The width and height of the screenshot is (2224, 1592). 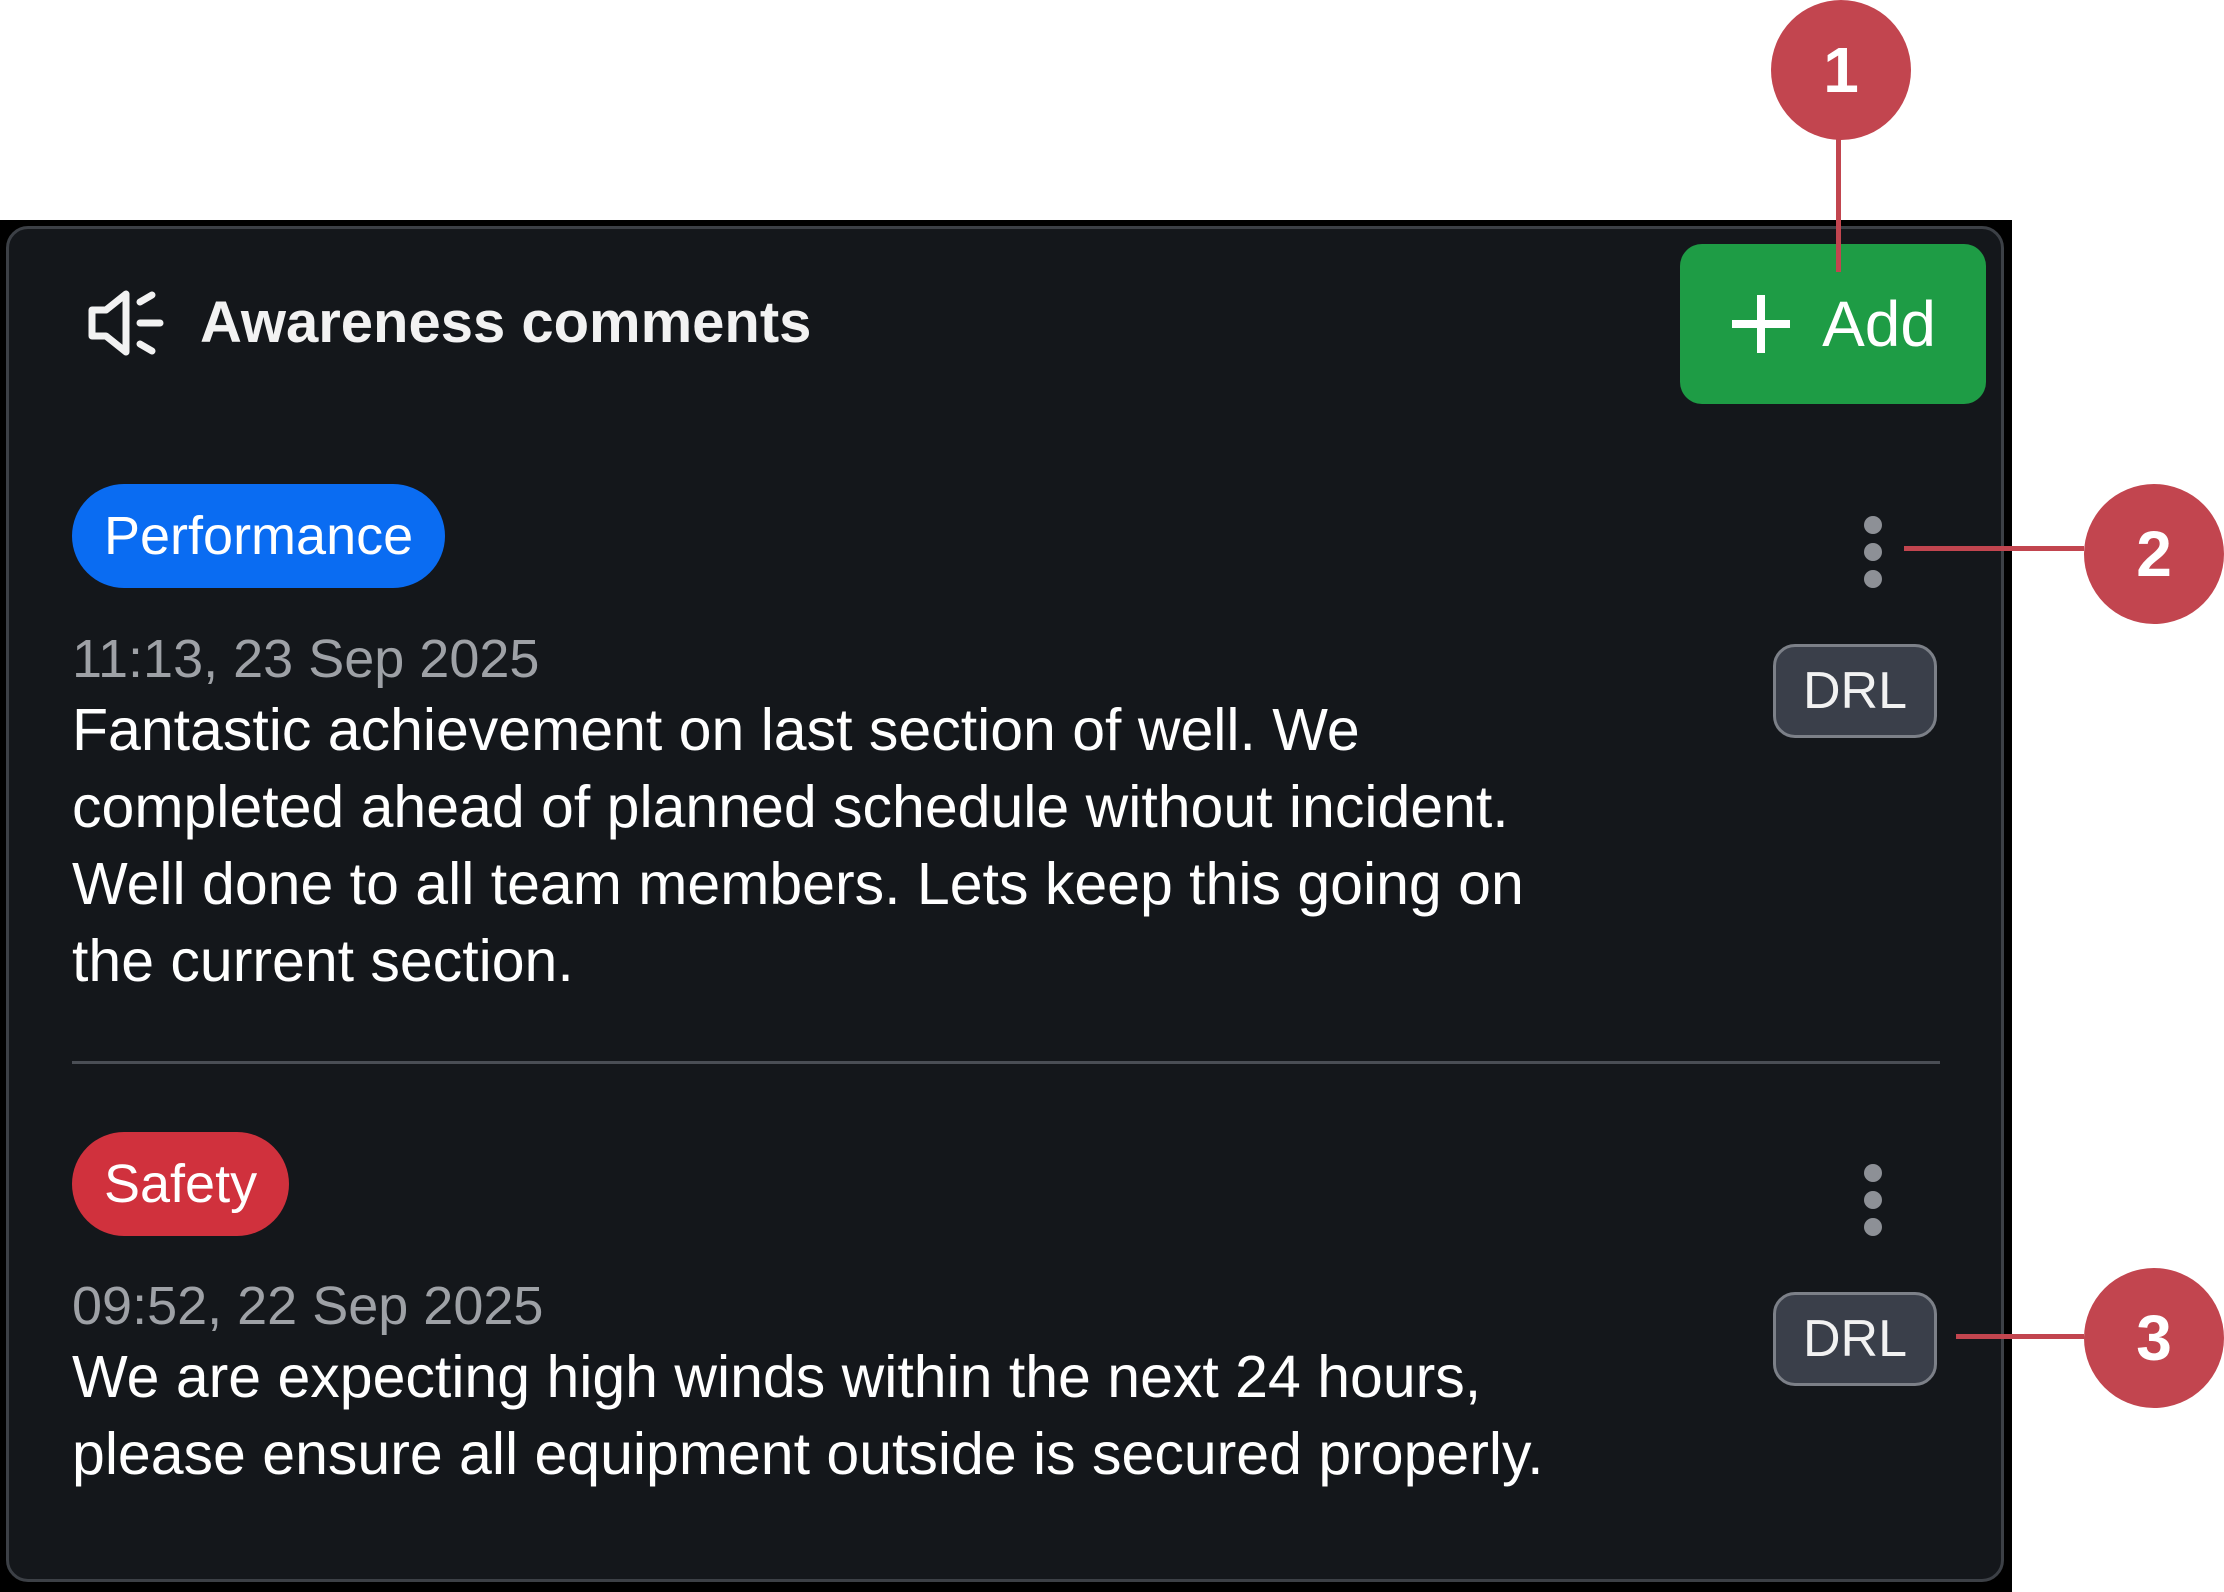 I want to click on callout-marker-3: 3, so click(x=2154, y=1338).